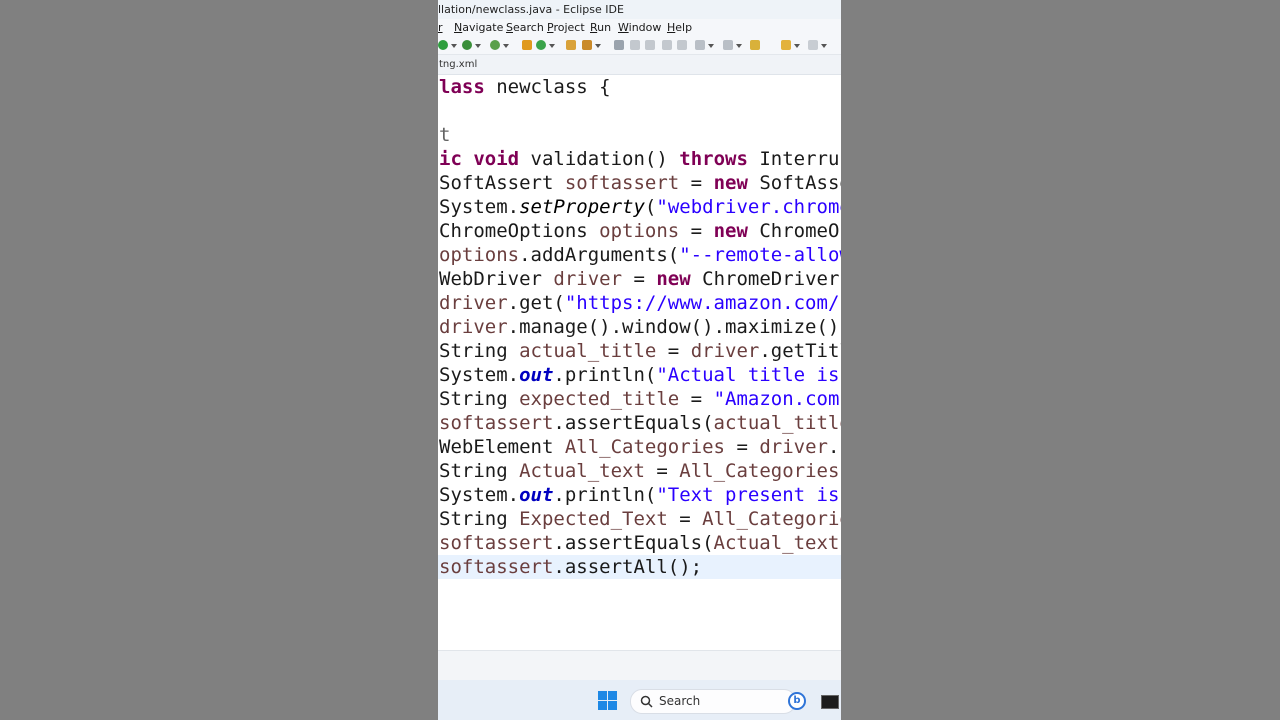  I want to click on code-token: setProperty, so click(582, 207).